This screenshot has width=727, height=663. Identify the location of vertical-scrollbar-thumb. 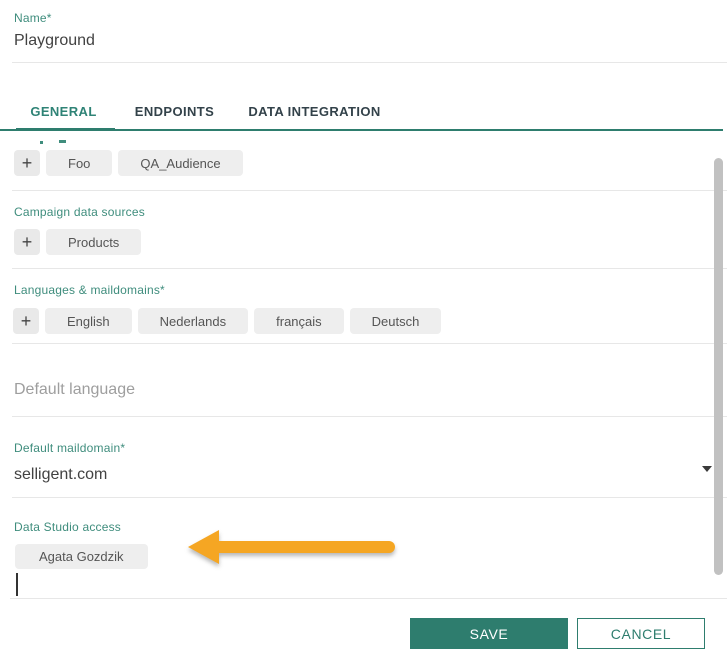
(718, 366).